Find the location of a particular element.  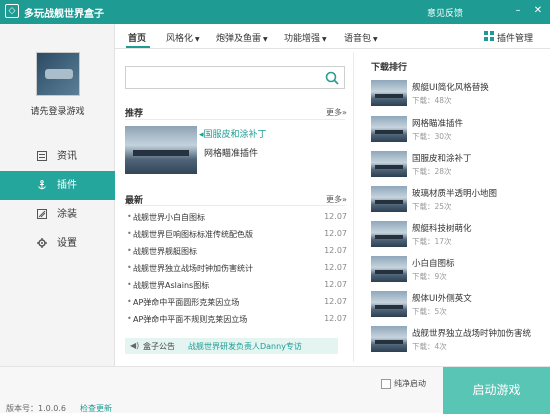

tab-stylized: 风格化 ▼ is located at coordinates (183, 37).